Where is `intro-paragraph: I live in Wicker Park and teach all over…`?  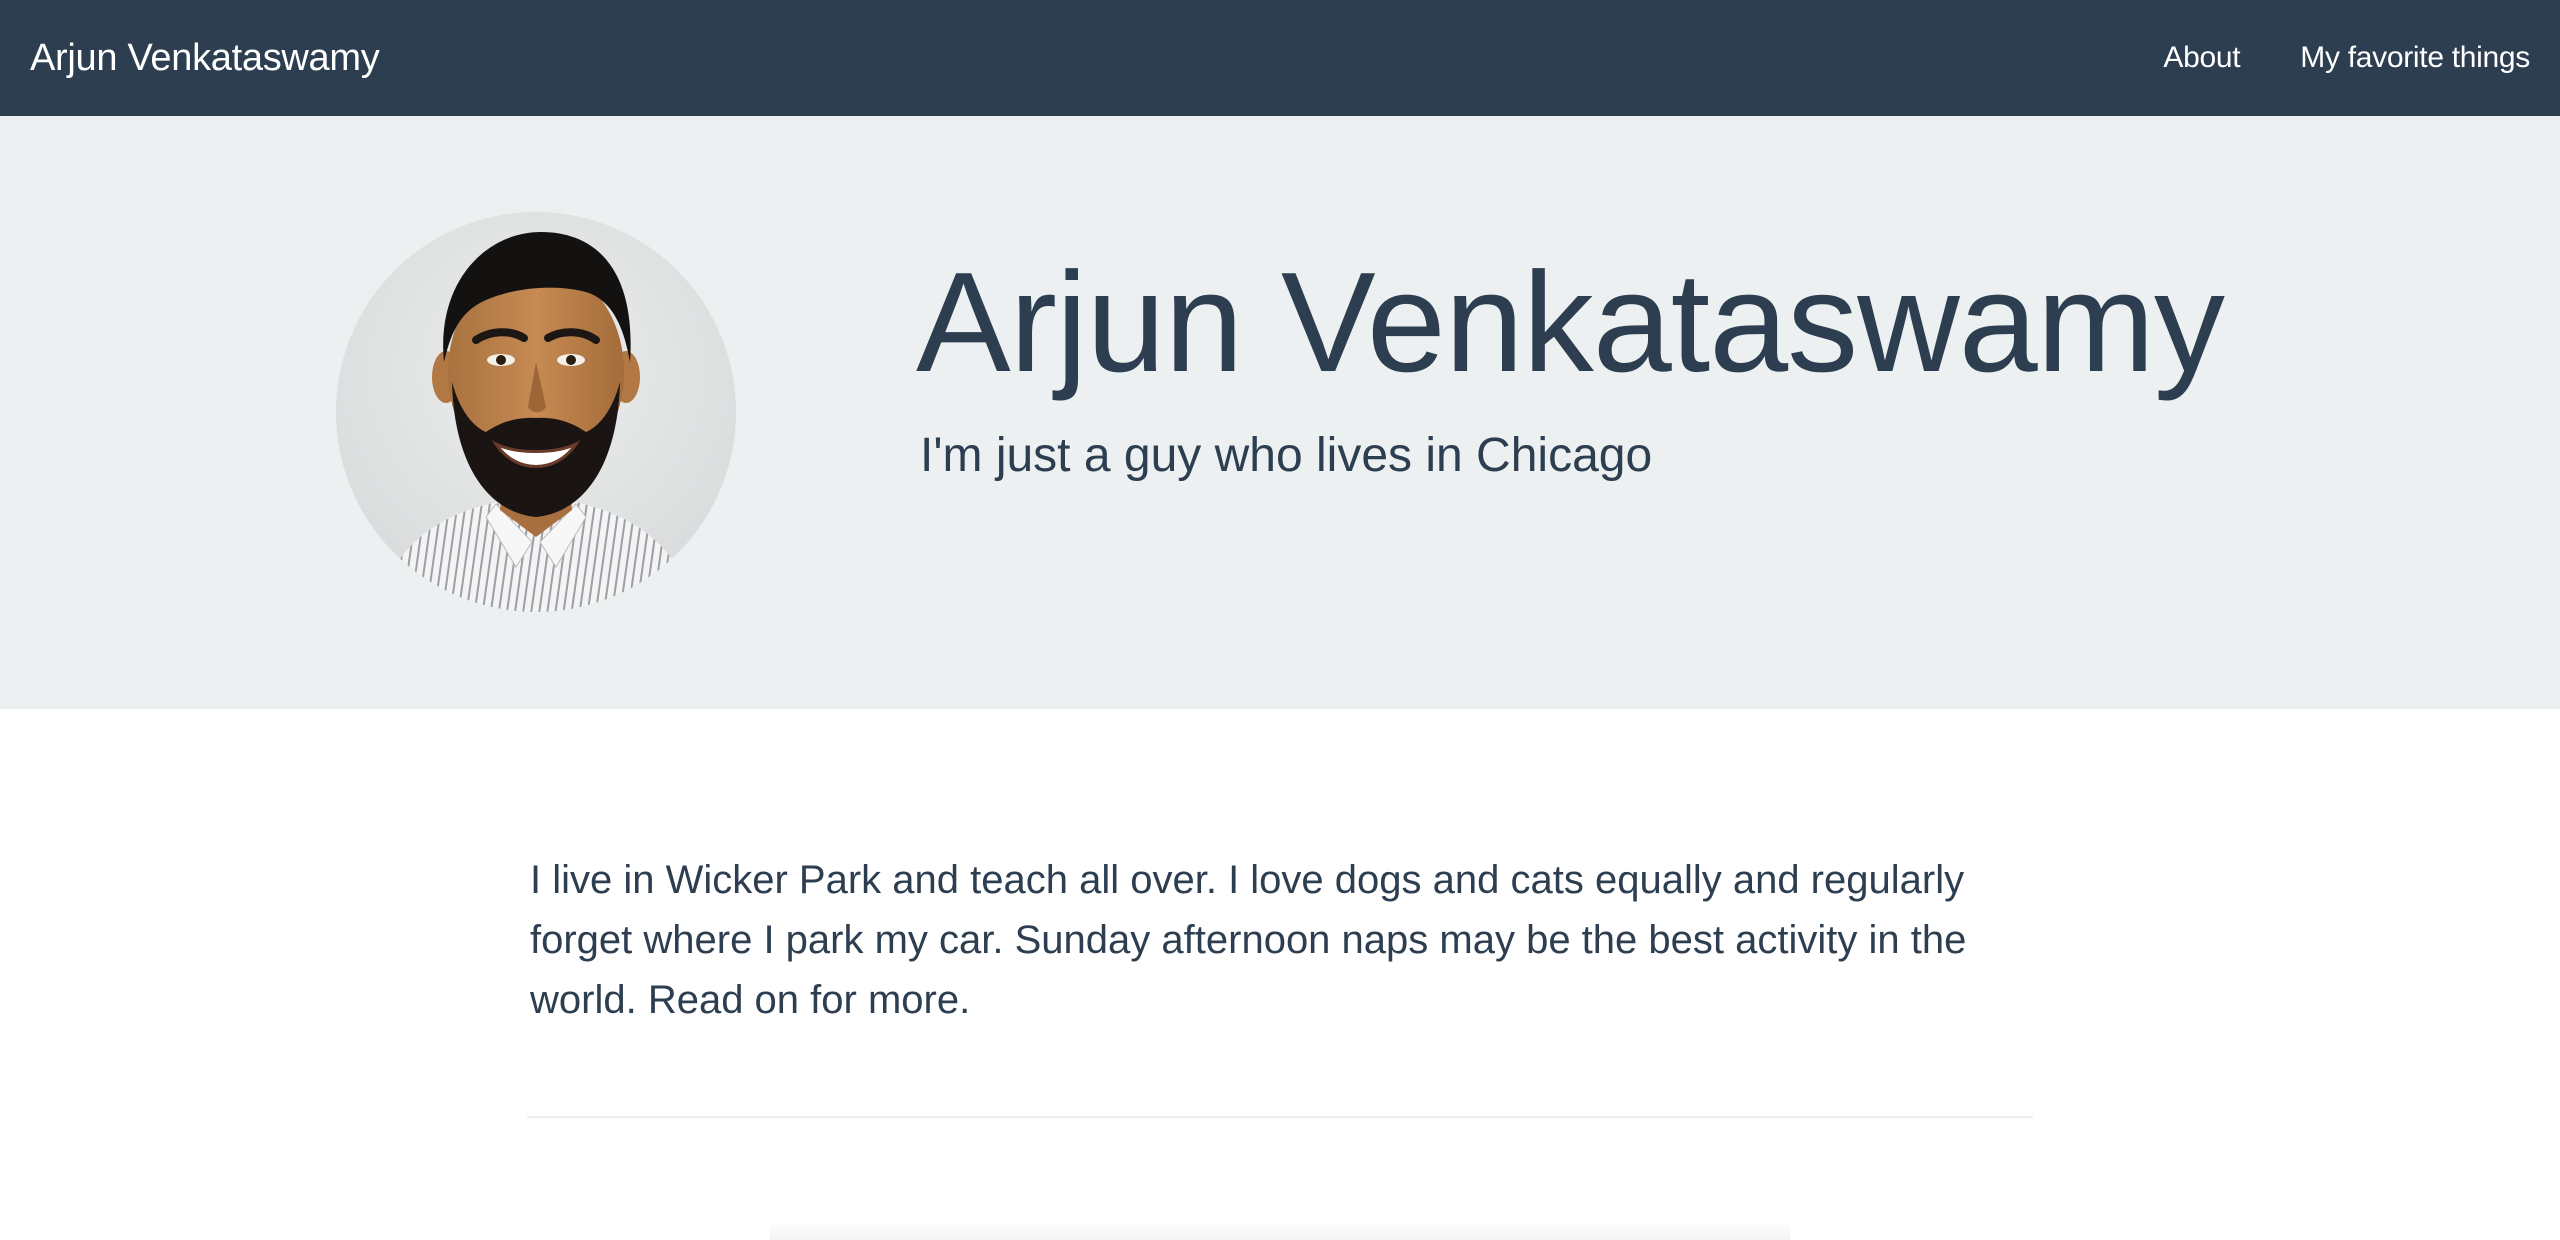
intro-paragraph: I live in Wicker Park and teach all over… is located at coordinates (1248, 940).